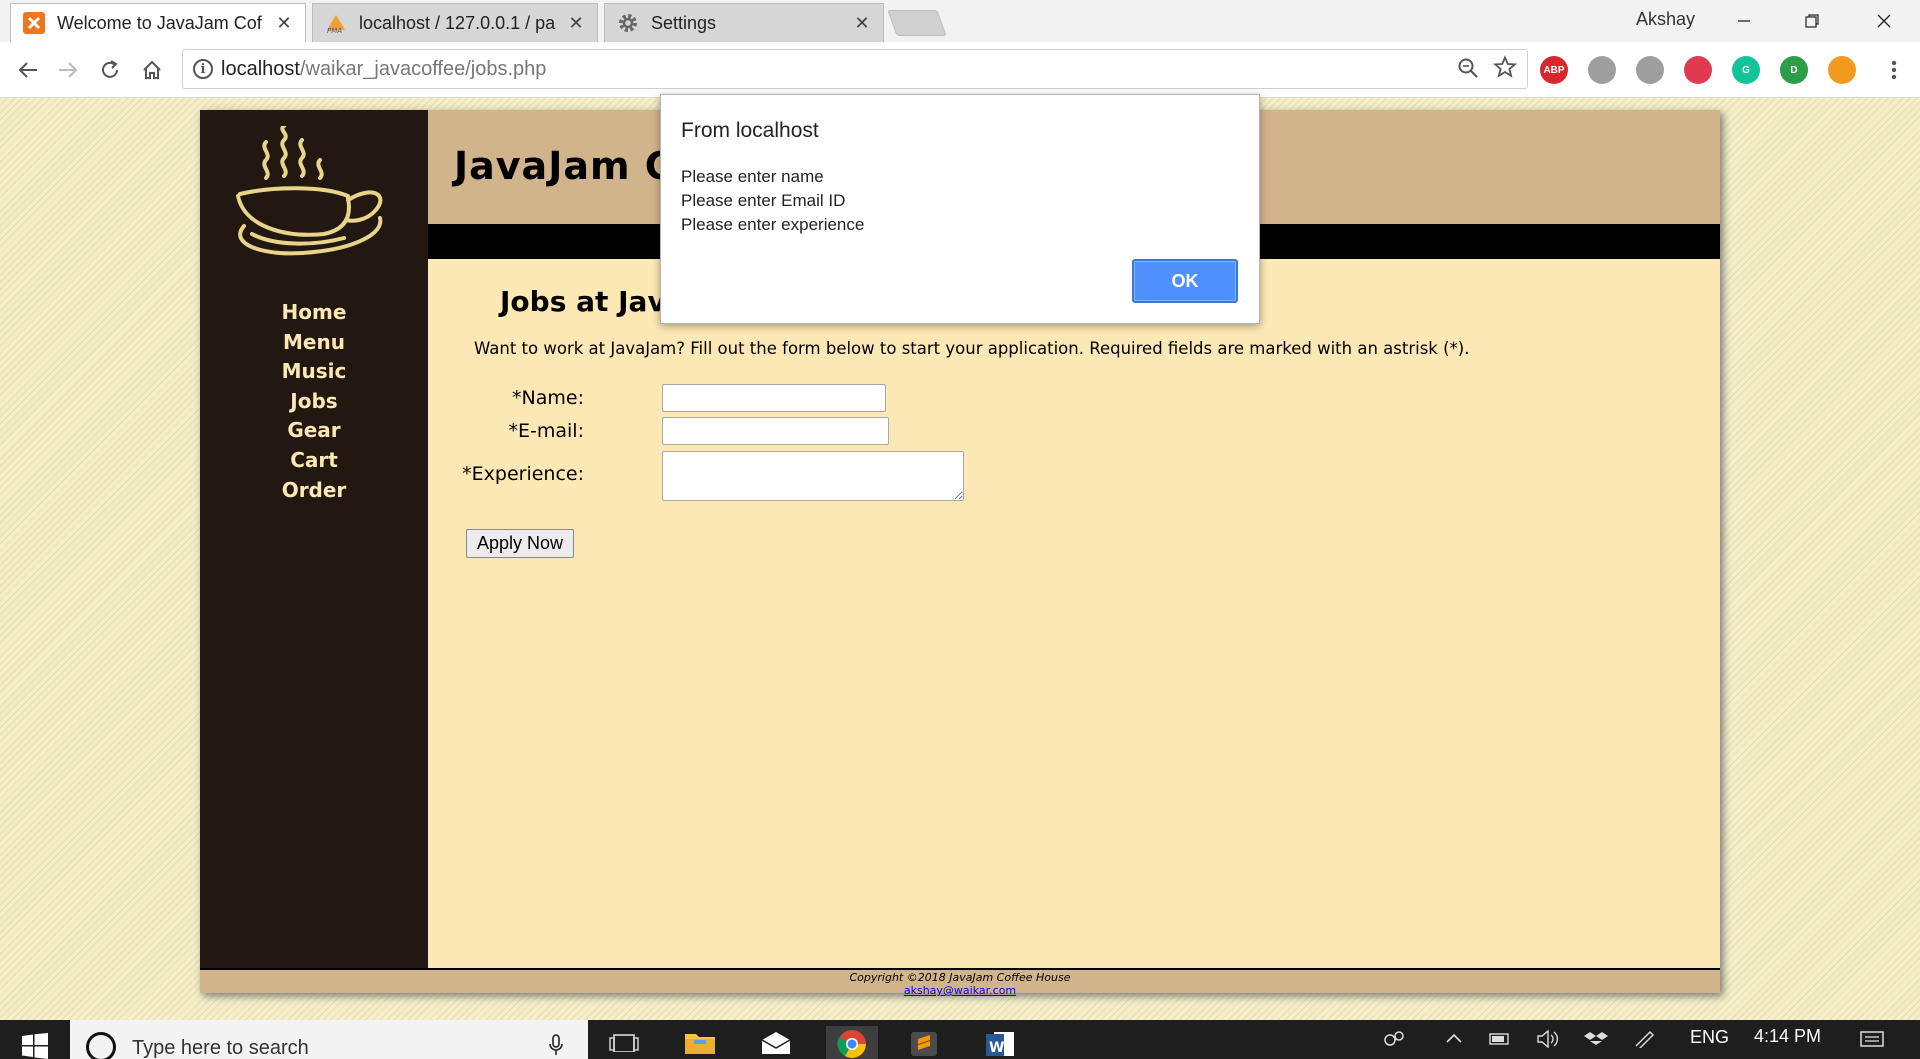 This screenshot has height=1059, width=1920. What do you see at coordinates (960, 977) in the screenshot?
I see `copyright-text: Copyright ©2018 JavaJam Coffee House` at bounding box center [960, 977].